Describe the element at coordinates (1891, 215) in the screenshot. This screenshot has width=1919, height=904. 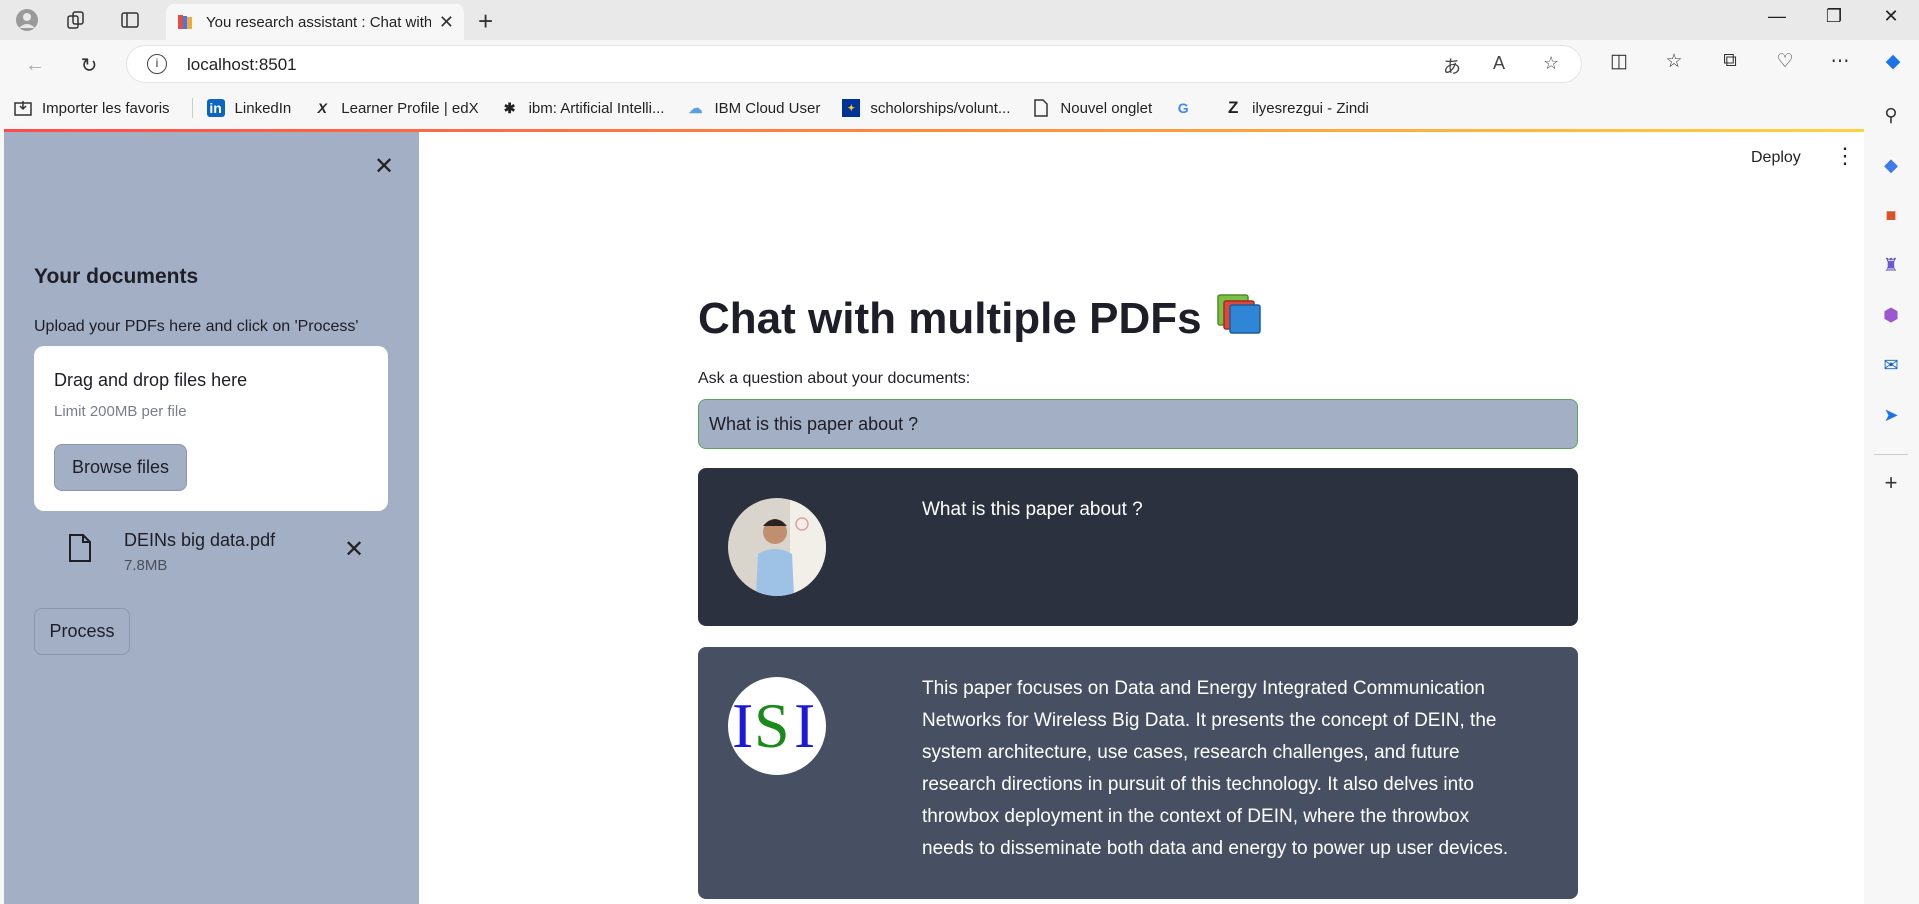
I see `tools-briefcase-icon: ■` at that location.